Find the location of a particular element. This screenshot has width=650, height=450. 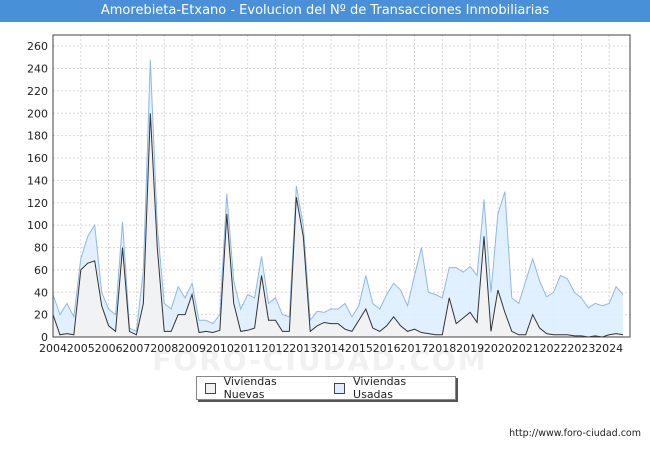

x-tick-label: 2013 is located at coordinates (303, 348).